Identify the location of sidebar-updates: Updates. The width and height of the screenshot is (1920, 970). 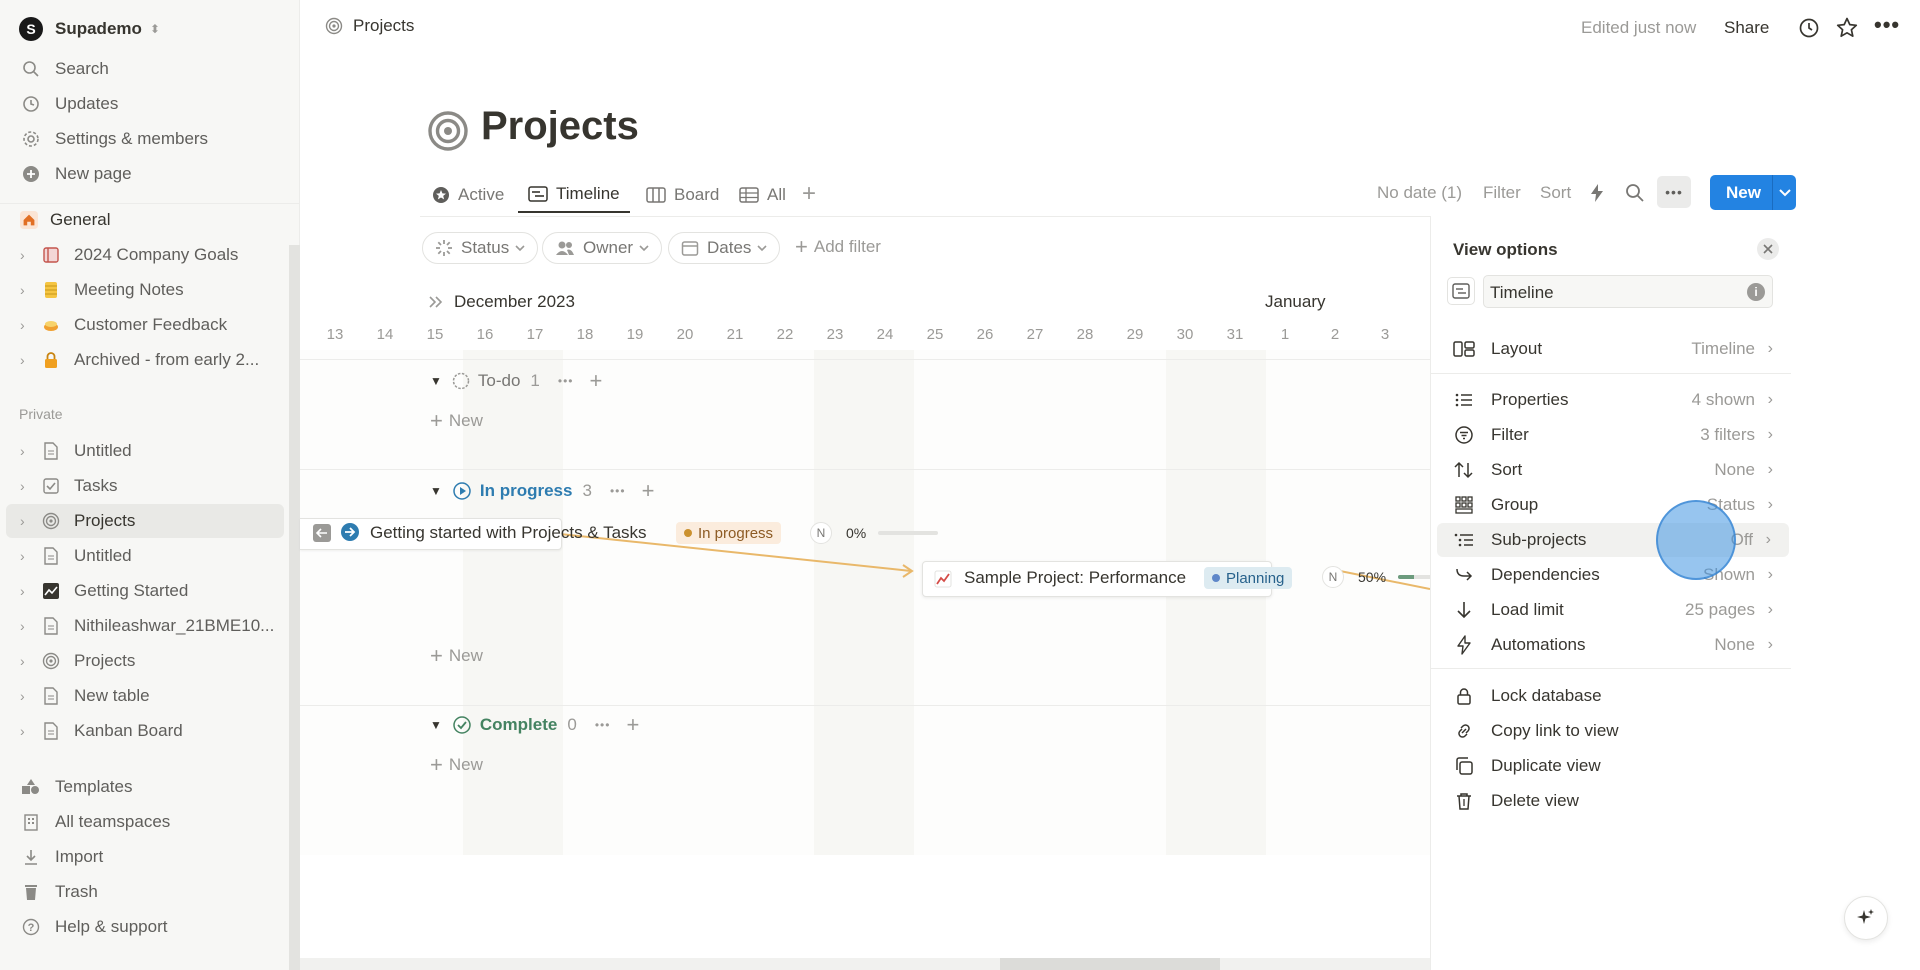
(68, 104).